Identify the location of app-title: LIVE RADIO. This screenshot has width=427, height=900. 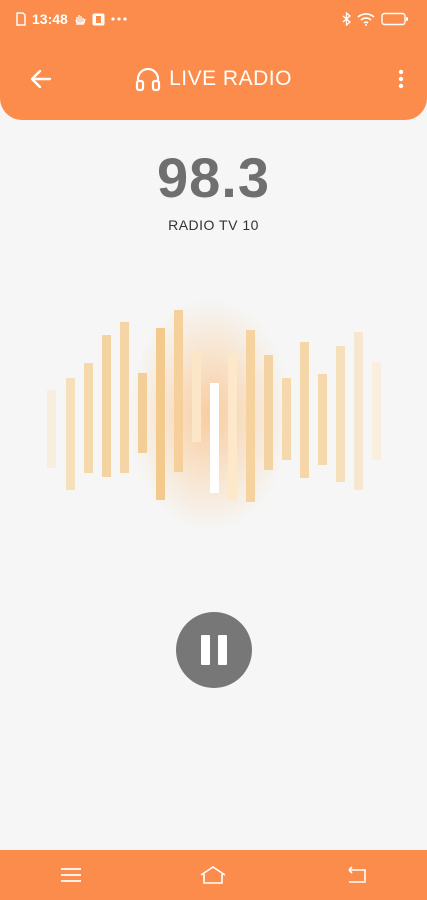
(213, 79).